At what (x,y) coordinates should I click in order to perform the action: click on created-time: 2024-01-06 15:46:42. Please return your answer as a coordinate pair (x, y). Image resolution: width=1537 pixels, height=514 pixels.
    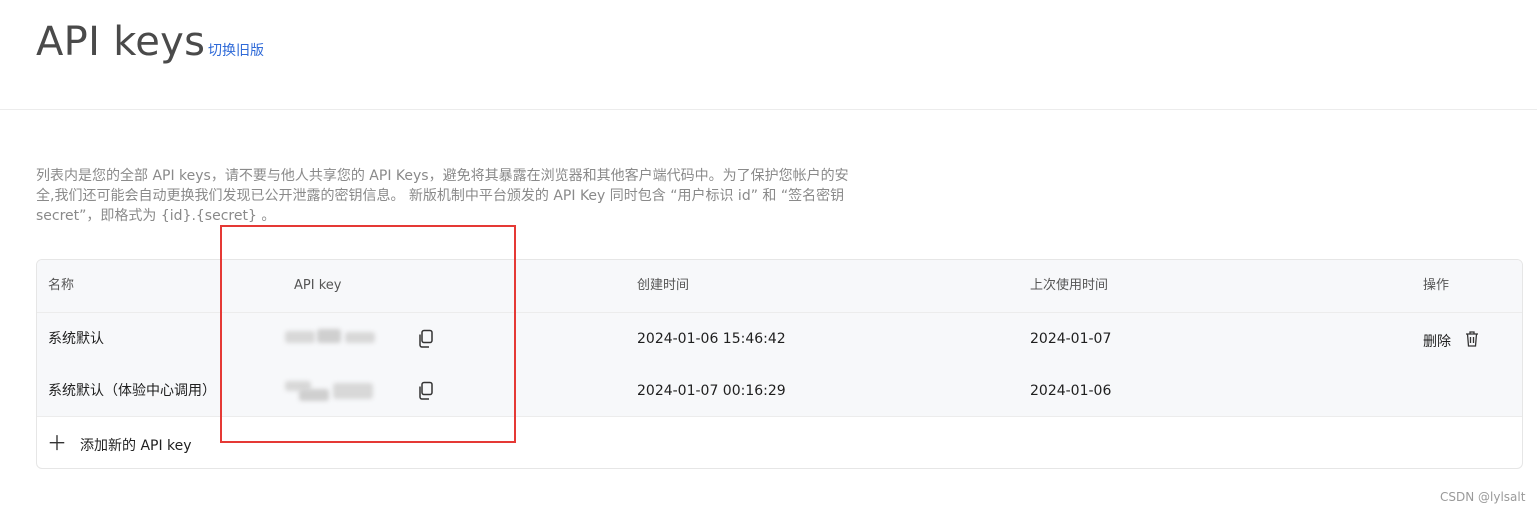
    Looking at the image, I should click on (711, 339).